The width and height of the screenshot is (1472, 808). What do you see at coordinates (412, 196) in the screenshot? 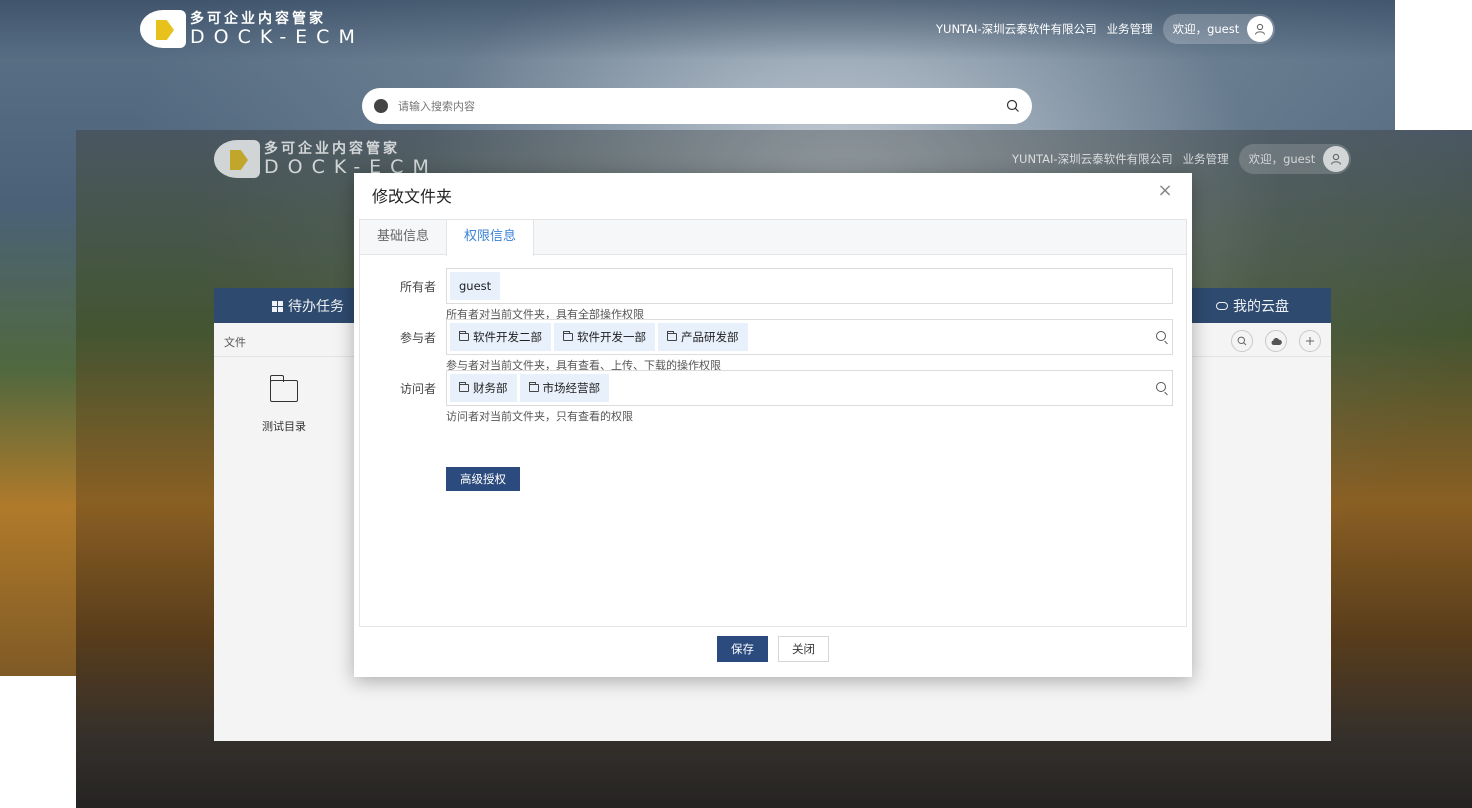
I see `dialog-title: 修改文件夹` at bounding box center [412, 196].